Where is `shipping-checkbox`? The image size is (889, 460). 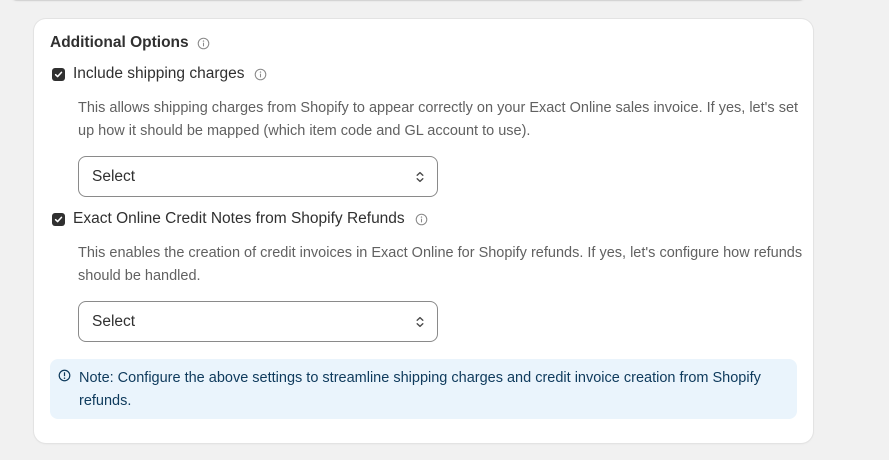 shipping-checkbox is located at coordinates (58, 74).